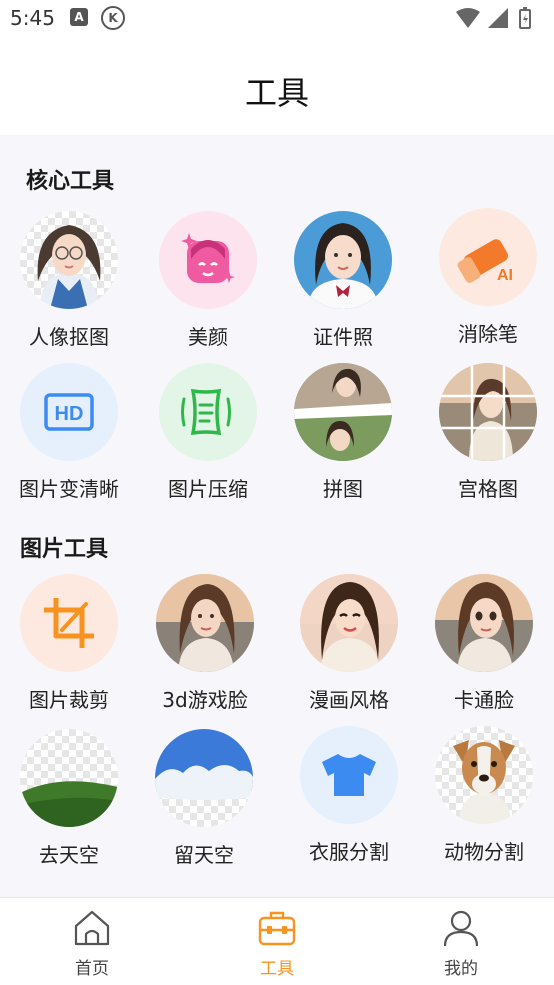 Image resolution: width=554 pixels, height=985 pixels. Describe the element at coordinates (525, 18) in the screenshot. I see `battery-icon` at that location.